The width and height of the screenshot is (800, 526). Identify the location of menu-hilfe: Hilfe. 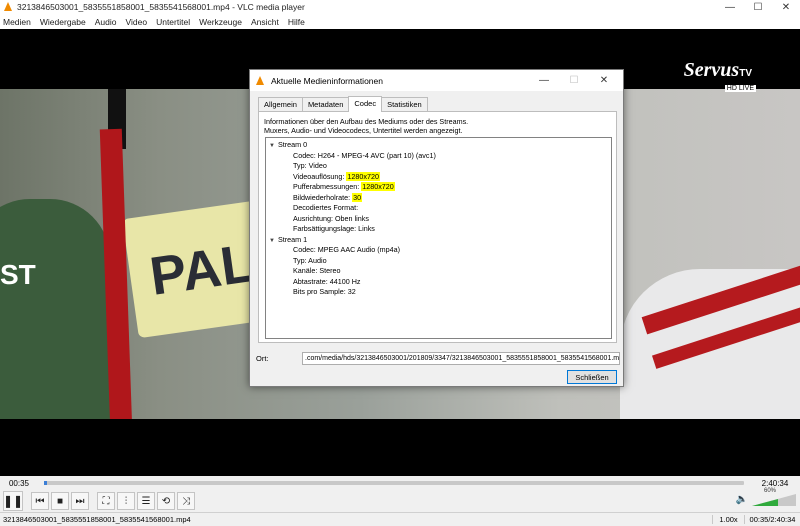
(296, 22).